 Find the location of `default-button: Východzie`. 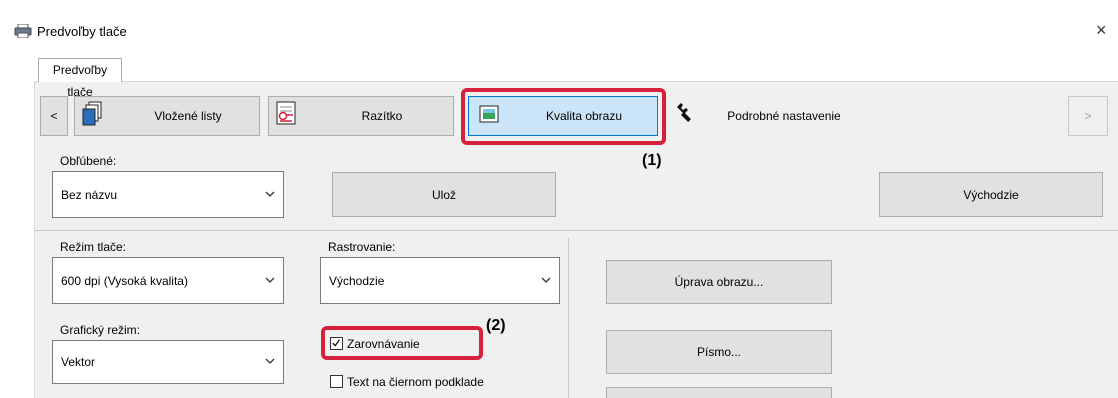

default-button: Východzie is located at coordinates (991, 194).